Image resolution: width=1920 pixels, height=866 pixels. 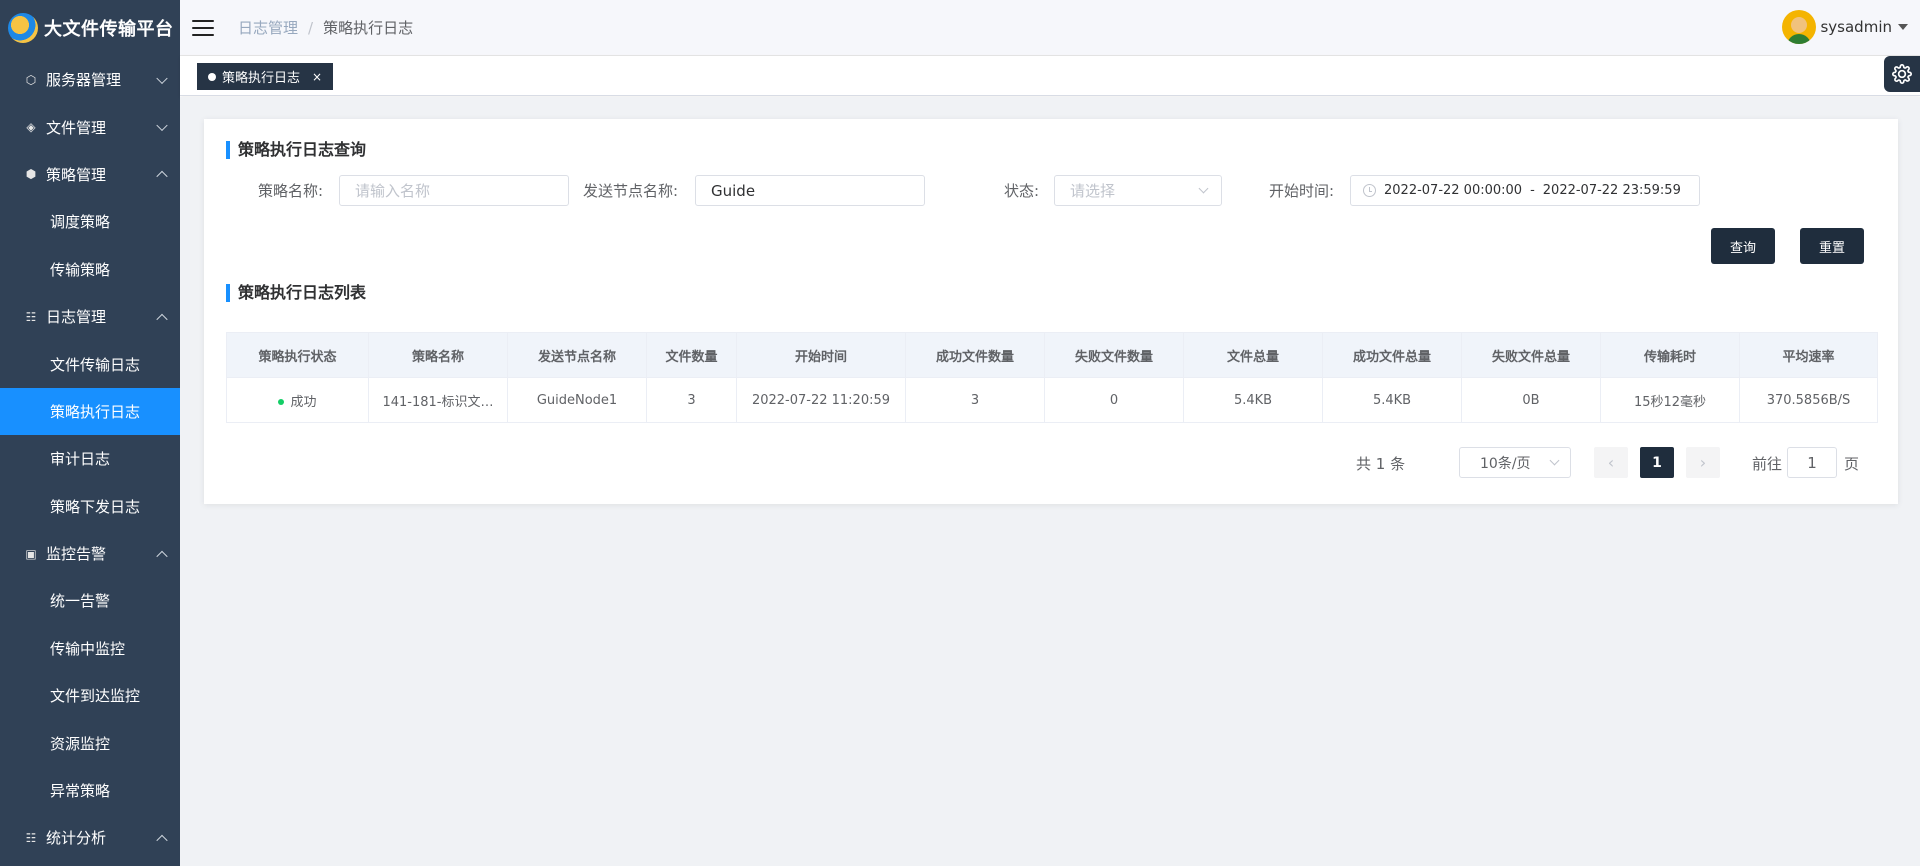 What do you see at coordinates (368, 28) in the screenshot?
I see `breadcrumb-current: 策略执行日志` at bounding box center [368, 28].